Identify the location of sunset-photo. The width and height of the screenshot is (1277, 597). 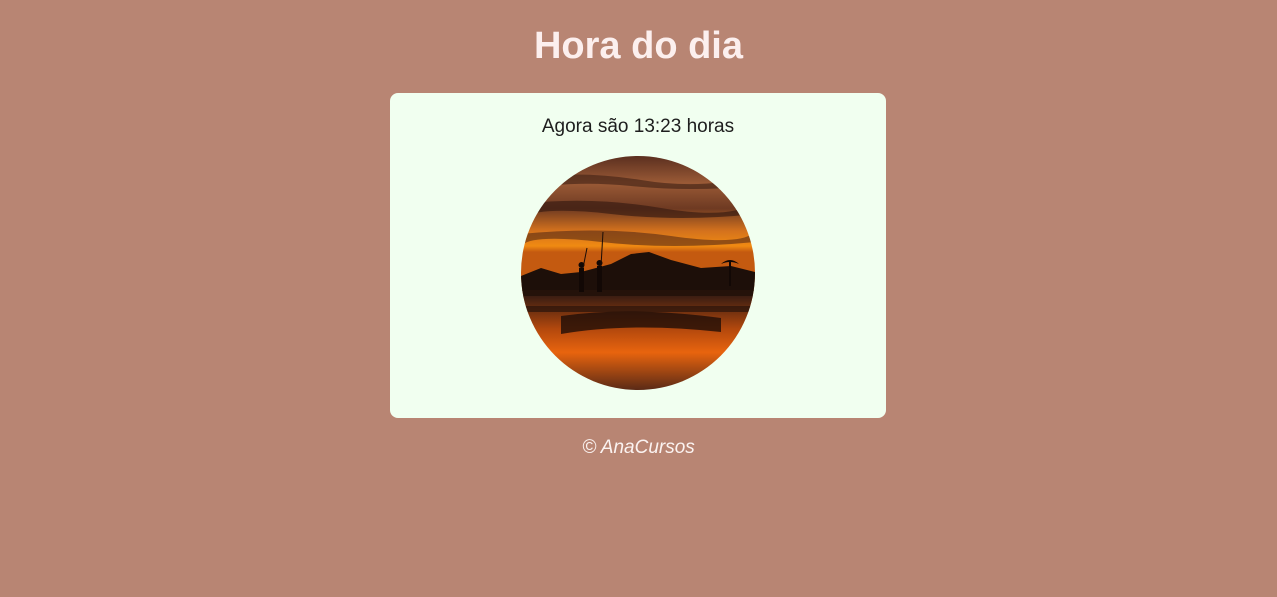
(638, 273).